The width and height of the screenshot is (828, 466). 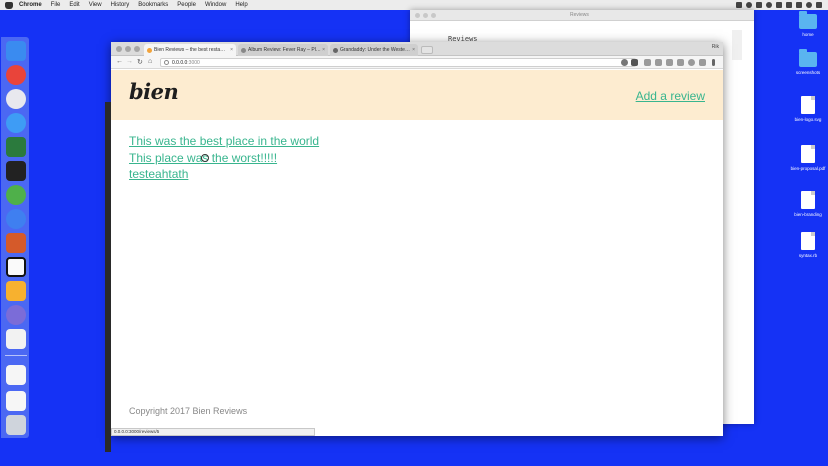 I want to click on address-bar: 0.0.0.0:3000, so click(x=398, y=62).